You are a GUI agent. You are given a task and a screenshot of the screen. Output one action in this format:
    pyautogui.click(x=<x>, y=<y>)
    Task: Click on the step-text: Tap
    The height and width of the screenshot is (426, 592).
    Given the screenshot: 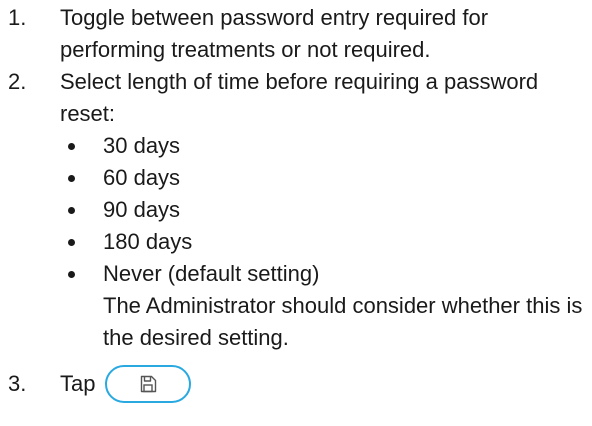 What is the action you would take?
    pyautogui.click(x=78, y=383)
    